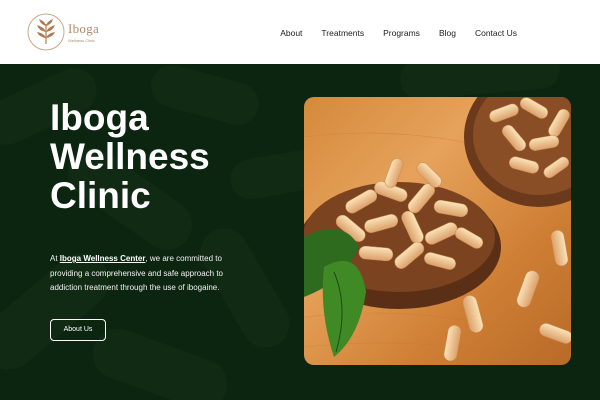 This screenshot has width=600, height=400. I want to click on title-line-1: Iboga, so click(99, 117).